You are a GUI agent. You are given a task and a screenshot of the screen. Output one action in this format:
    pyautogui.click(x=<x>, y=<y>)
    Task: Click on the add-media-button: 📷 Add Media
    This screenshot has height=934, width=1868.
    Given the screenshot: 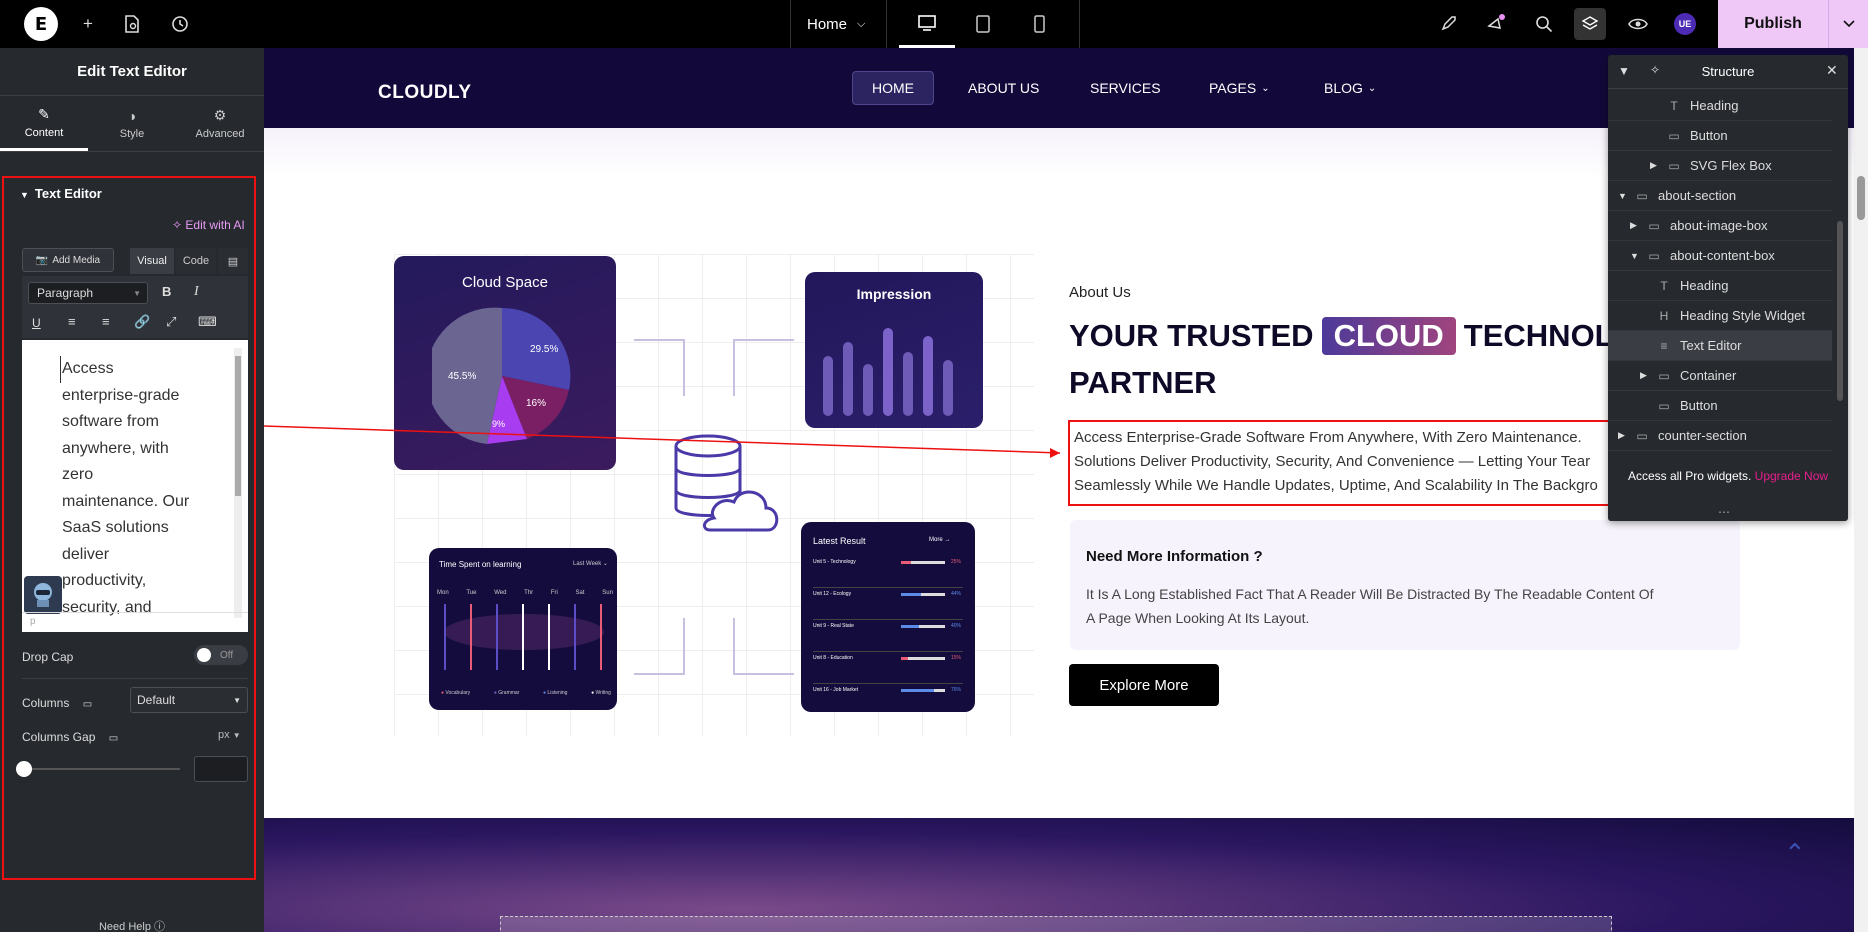 What is the action you would take?
    pyautogui.click(x=68, y=260)
    